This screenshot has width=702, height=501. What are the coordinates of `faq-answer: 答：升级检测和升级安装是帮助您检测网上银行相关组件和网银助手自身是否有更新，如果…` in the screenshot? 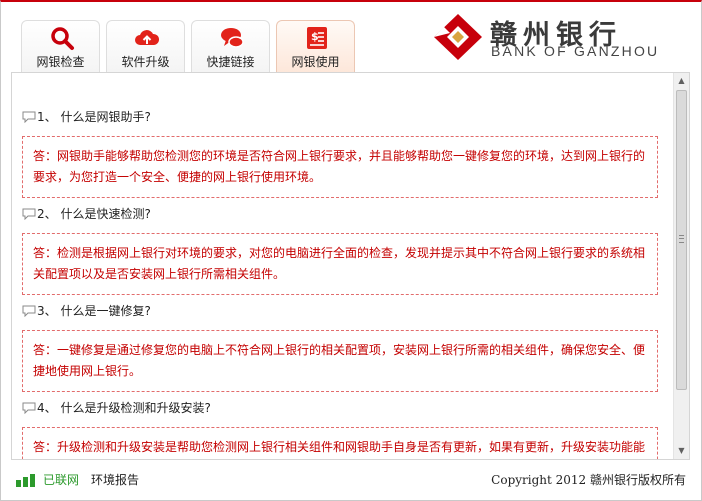 It's located at (340, 443).